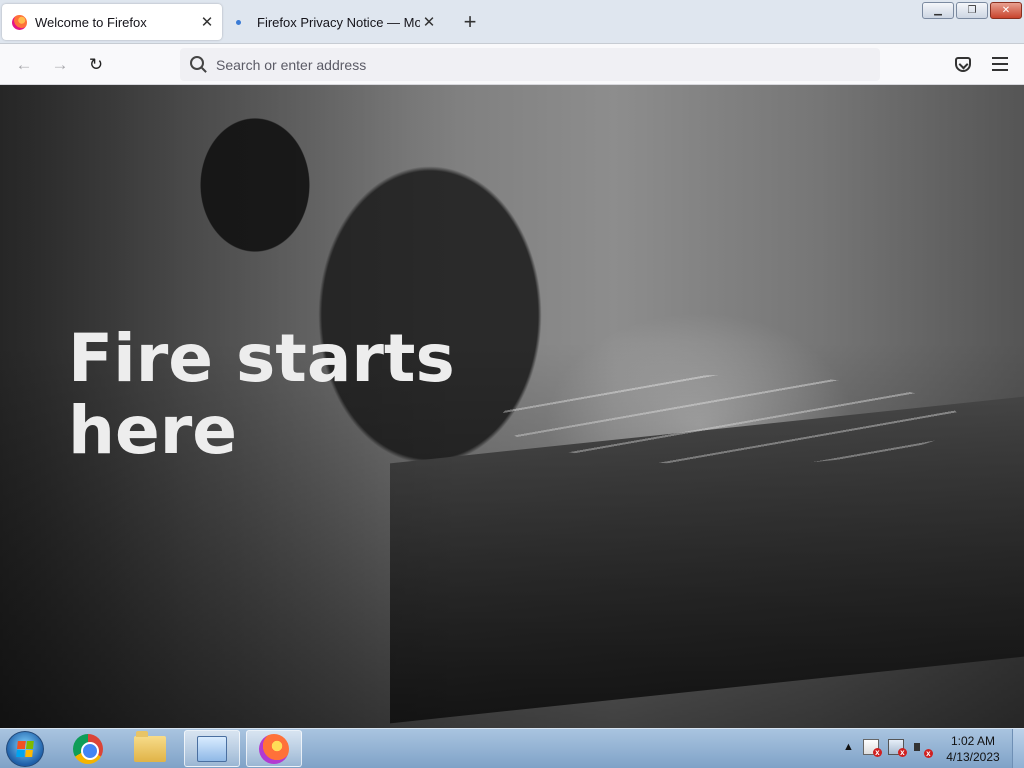 The height and width of the screenshot is (768, 1024). Describe the element at coordinates (973, 757) in the screenshot. I see `clock-date: 4/13/2023` at that location.